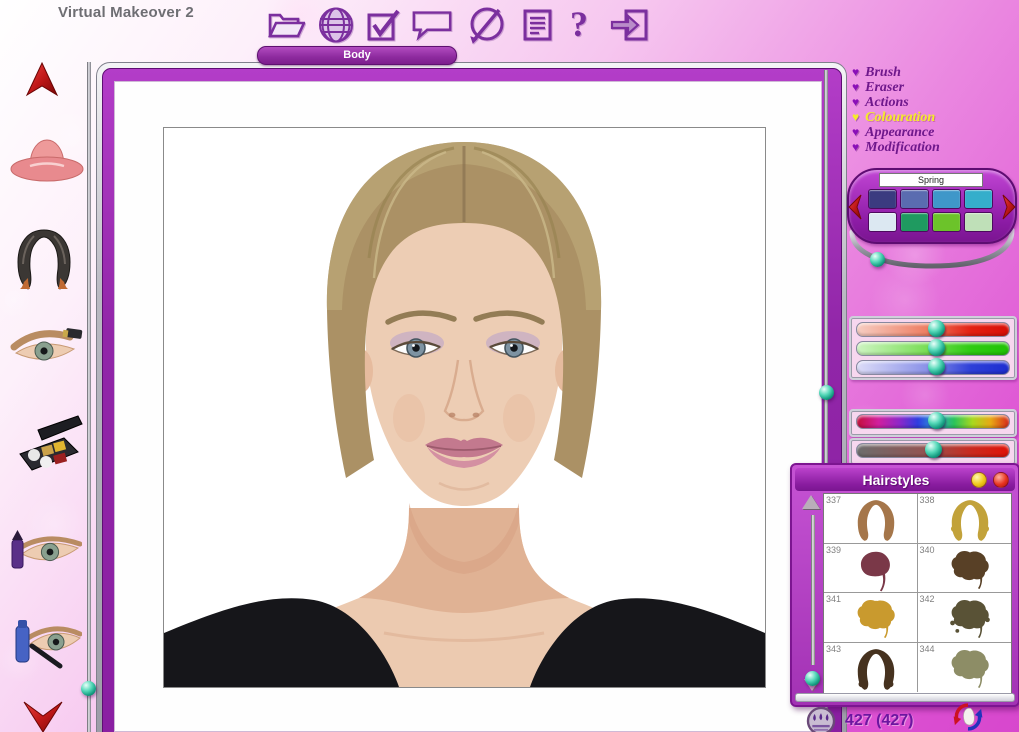 The width and height of the screenshot is (1019, 732). I want to click on scroll-handle, so click(812, 678).